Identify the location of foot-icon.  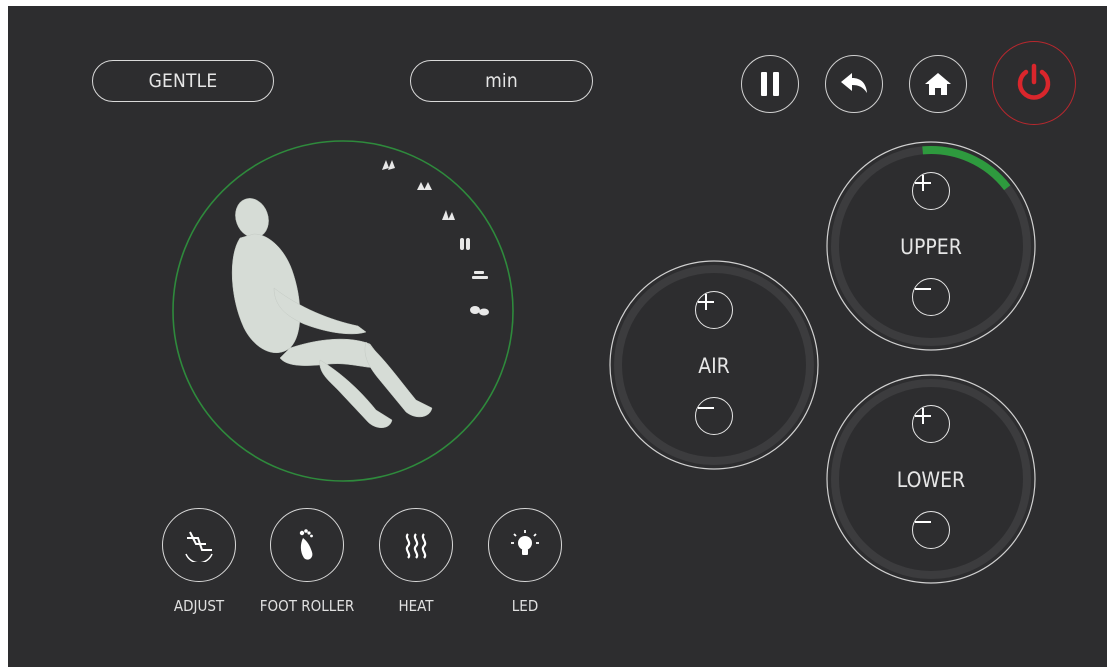
(306, 544).